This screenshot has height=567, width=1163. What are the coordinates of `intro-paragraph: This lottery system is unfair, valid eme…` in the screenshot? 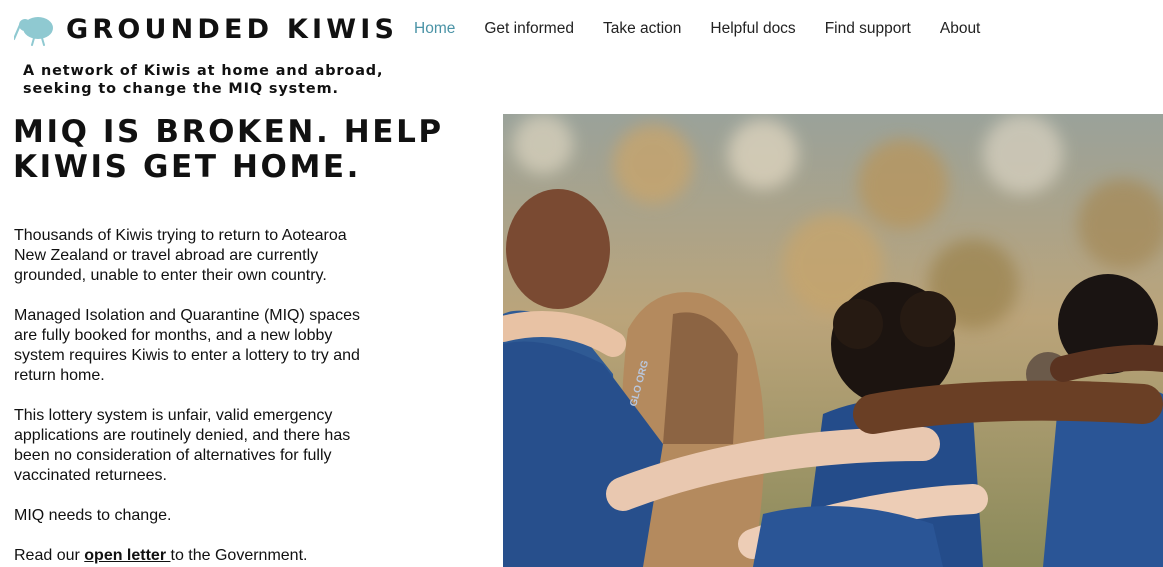 It's located at (214, 446).